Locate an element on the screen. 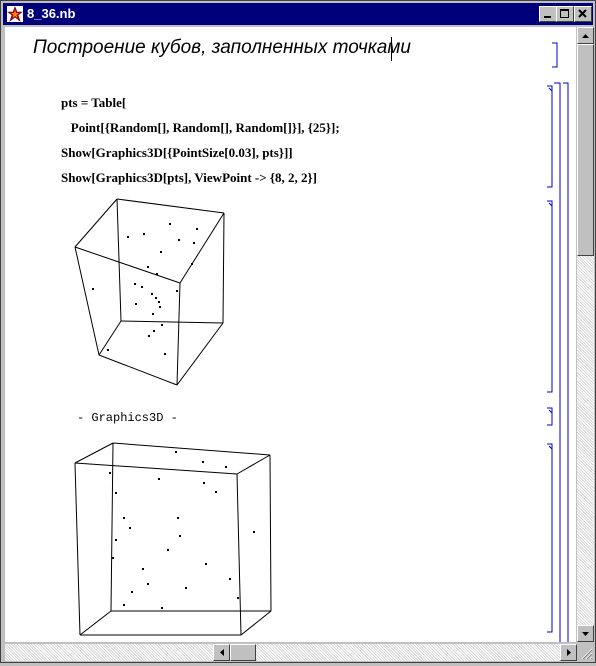 The width and height of the screenshot is (596, 666). scroll-right-button is located at coordinates (568, 652).